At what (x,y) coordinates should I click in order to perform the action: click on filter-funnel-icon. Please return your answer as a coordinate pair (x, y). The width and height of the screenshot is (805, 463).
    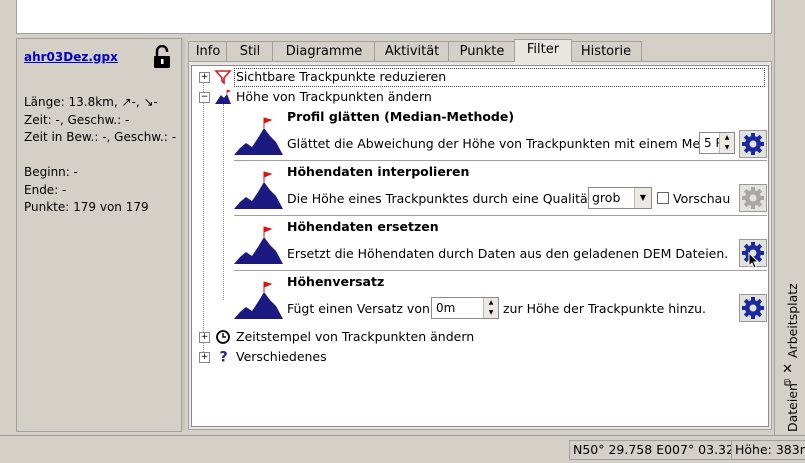
    Looking at the image, I should click on (223, 77).